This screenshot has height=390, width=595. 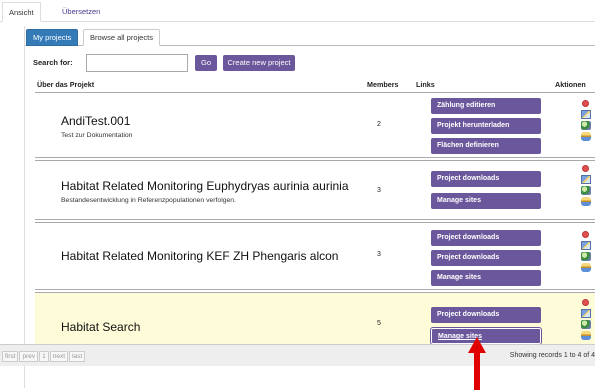 What do you see at coordinates (425, 84) in the screenshot?
I see `header-links: Links` at bounding box center [425, 84].